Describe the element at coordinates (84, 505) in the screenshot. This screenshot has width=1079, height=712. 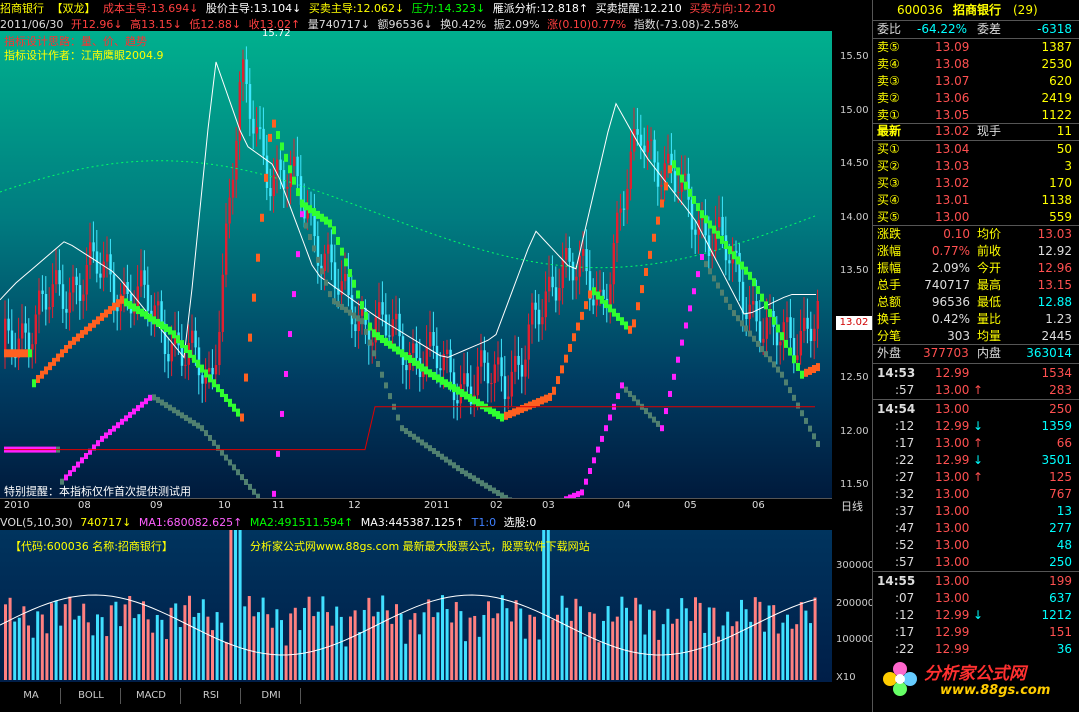
I see `date-tick: 08` at that location.